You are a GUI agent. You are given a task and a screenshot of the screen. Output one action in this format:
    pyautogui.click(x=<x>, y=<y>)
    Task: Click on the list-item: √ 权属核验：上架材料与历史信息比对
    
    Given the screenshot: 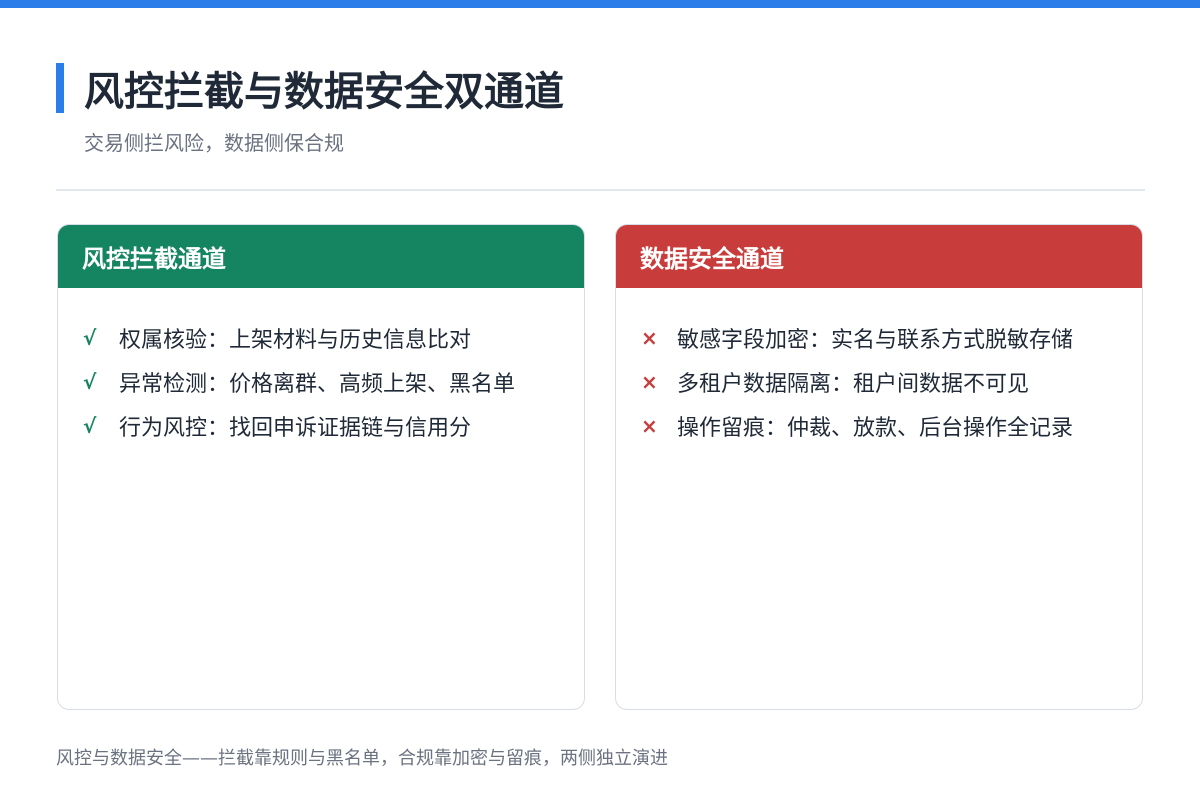 What is the action you would take?
    pyautogui.click(x=321, y=338)
    